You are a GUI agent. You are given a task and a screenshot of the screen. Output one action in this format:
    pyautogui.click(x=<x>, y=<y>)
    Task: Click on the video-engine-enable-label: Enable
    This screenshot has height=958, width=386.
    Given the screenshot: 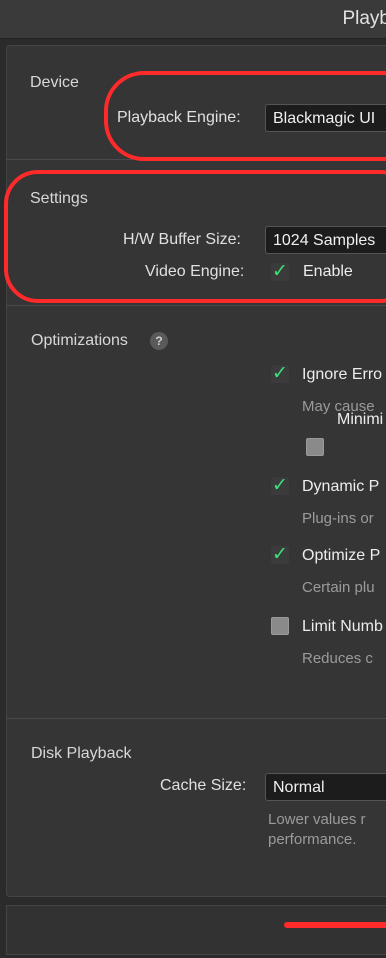 What is the action you would take?
    pyautogui.click(x=328, y=271)
    